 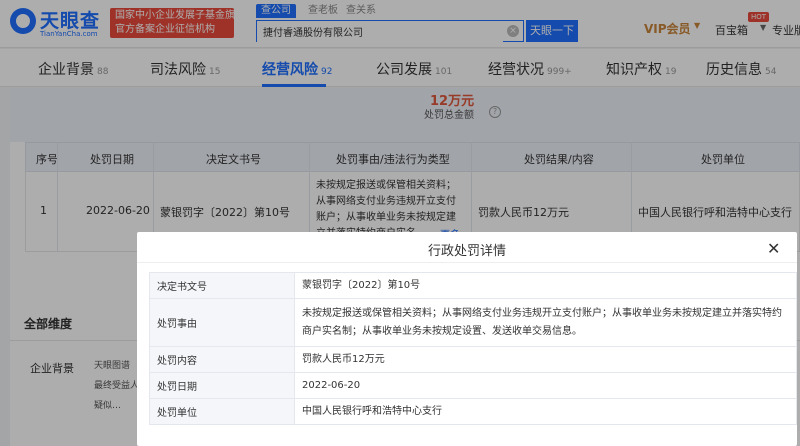 What do you see at coordinates (773, 248) in the screenshot?
I see `close-icon: ✕` at bounding box center [773, 248].